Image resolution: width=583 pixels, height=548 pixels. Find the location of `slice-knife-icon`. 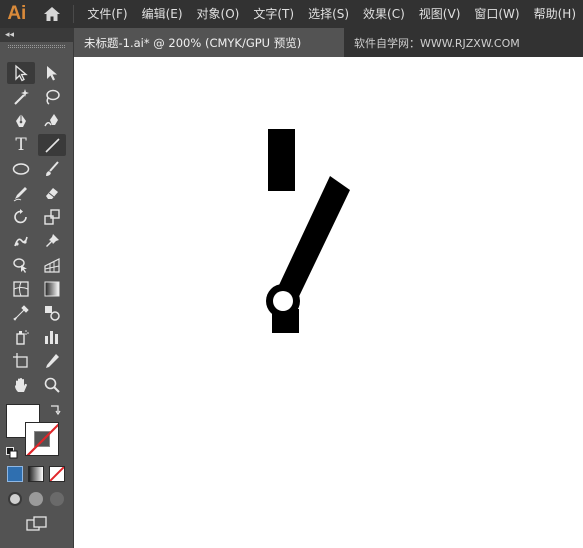

slice-knife-icon is located at coordinates (52, 361).